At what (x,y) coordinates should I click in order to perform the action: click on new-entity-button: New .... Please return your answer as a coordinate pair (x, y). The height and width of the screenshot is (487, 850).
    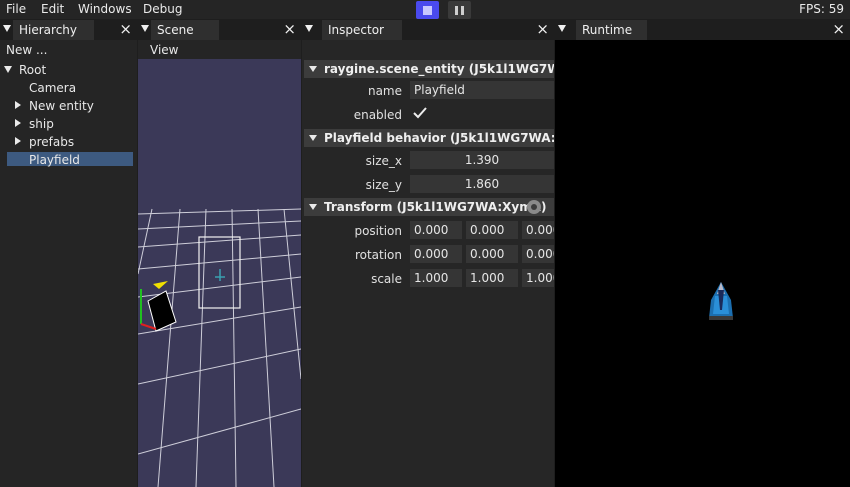
    Looking at the image, I should click on (26, 50).